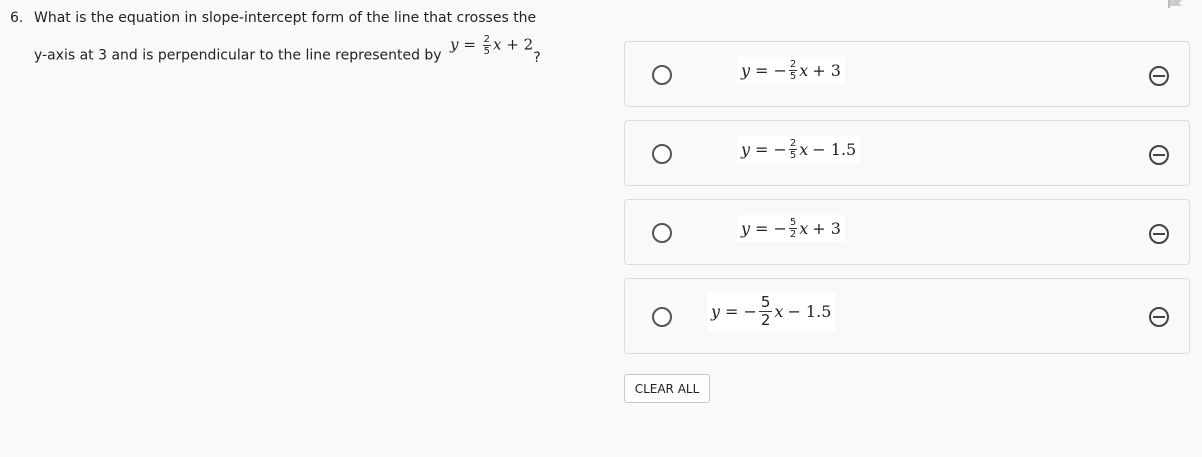 The height and width of the screenshot is (457, 1202). What do you see at coordinates (662, 317) in the screenshot?
I see `radio-button-d` at bounding box center [662, 317].